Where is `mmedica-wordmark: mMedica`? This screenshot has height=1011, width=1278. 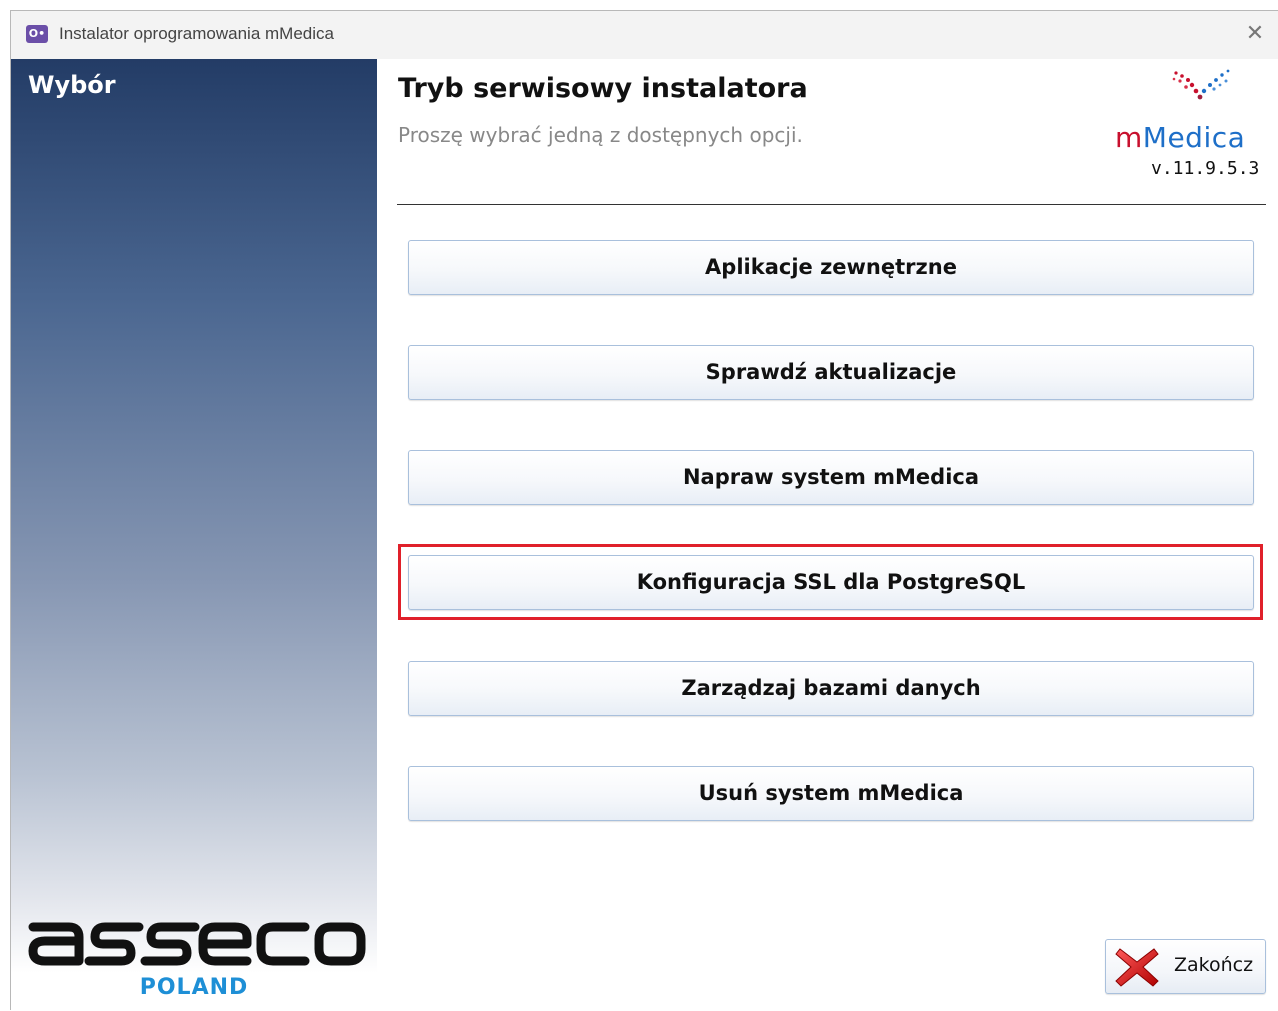 mmedica-wordmark: mMedica is located at coordinates (1180, 137).